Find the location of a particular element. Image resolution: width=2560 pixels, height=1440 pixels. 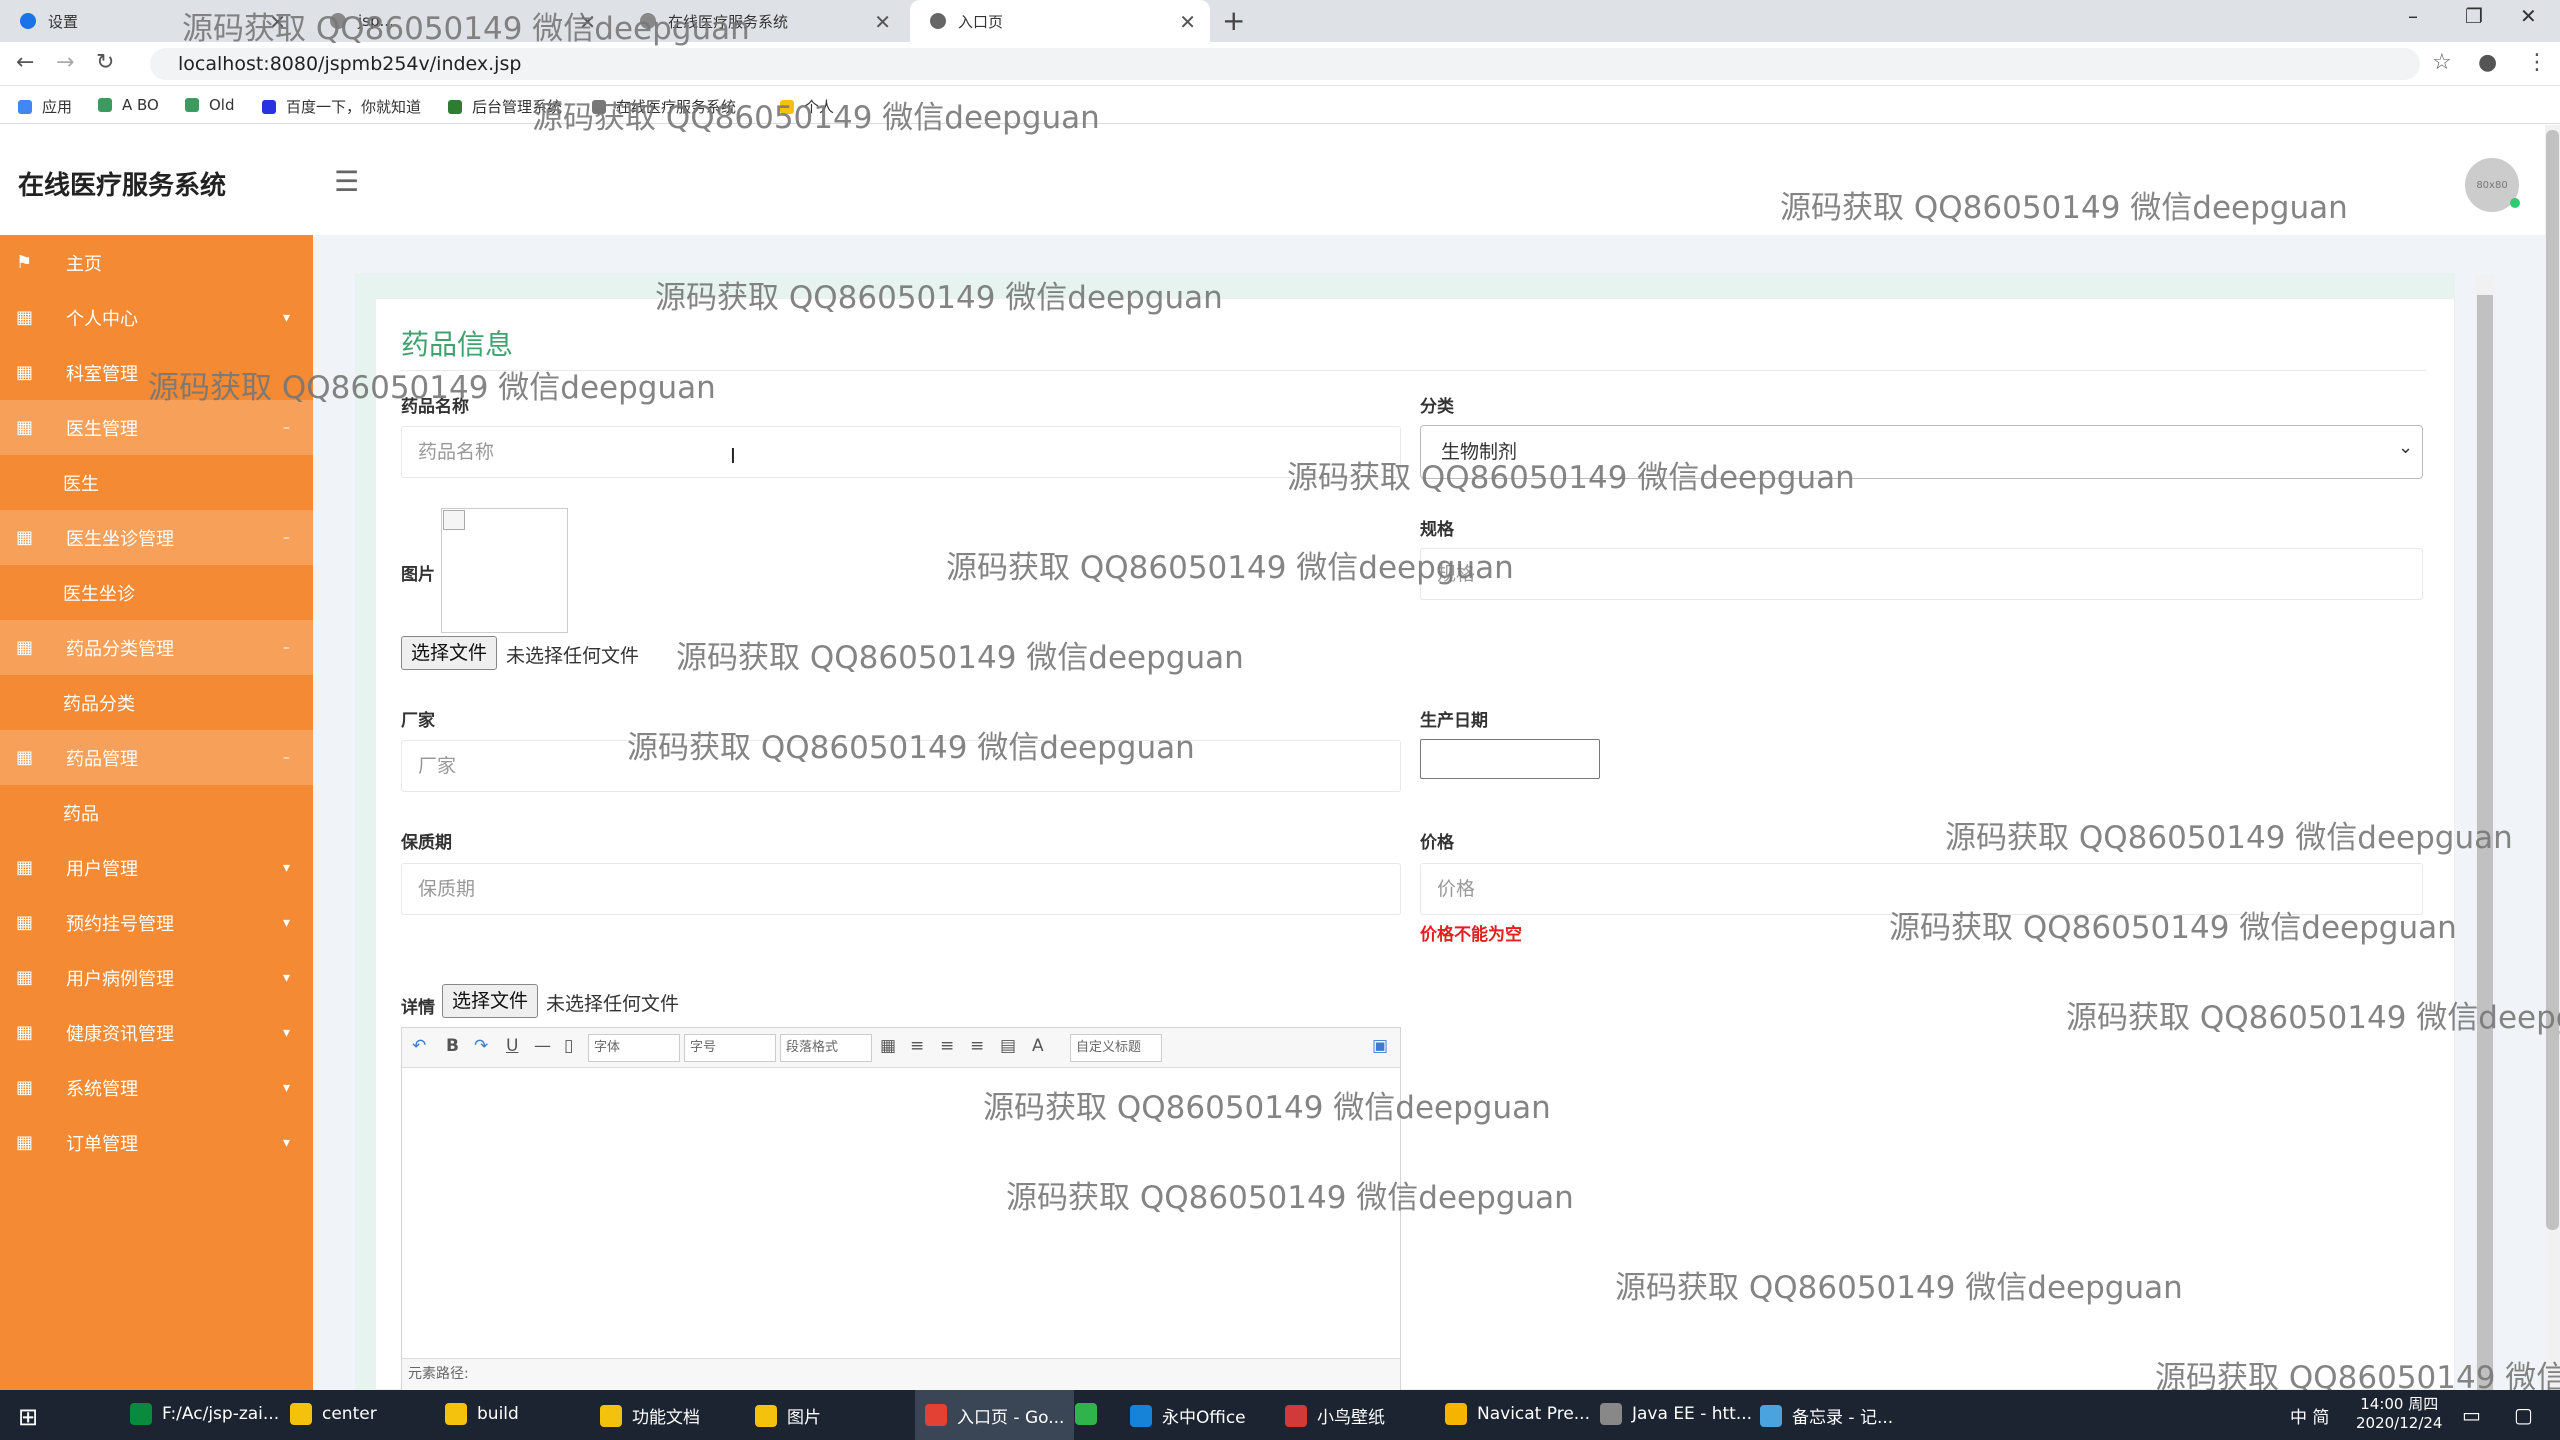

windows-start-icon: ⊞ is located at coordinates (28, 1417).